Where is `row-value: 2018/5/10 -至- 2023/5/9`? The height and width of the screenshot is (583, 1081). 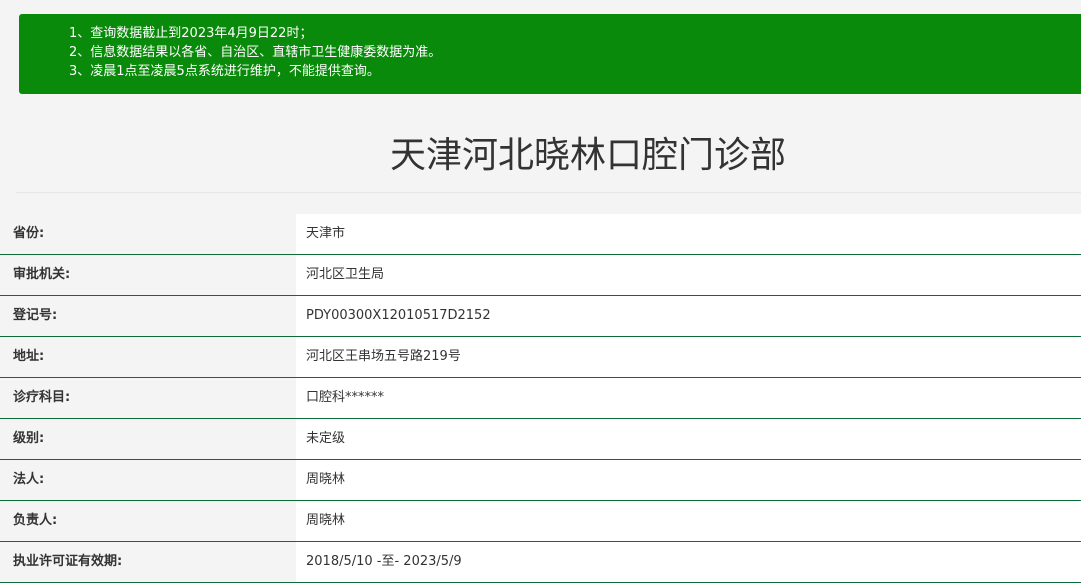 row-value: 2018/5/10 -至- 2023/5/9 is located at coordinates (688, 562).